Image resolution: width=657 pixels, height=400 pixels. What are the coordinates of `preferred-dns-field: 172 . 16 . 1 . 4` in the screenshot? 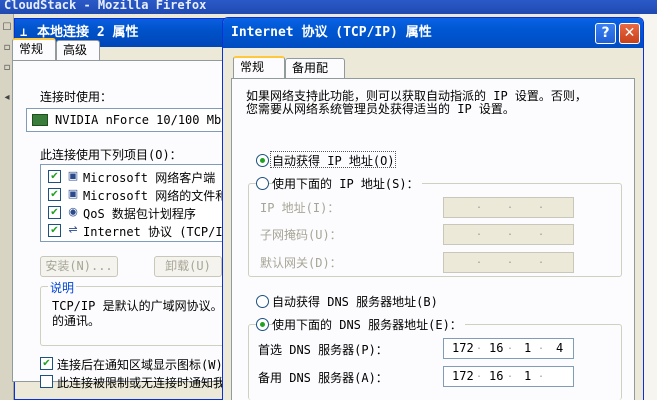 It's located at (508, 348).